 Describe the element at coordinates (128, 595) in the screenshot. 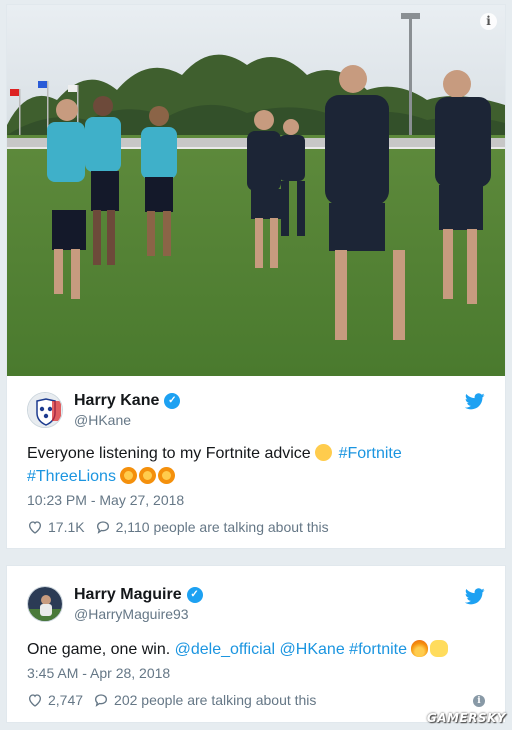

I see `display-name: Harry Maguire` at that location.